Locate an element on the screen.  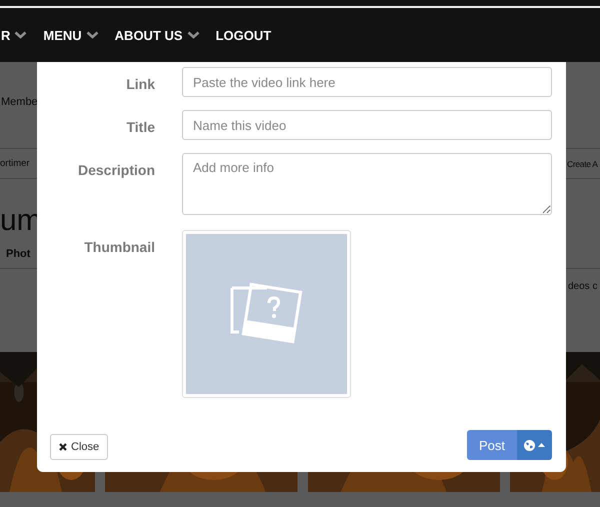
field-label: Thumbnail is located at coordinates (119, 247).